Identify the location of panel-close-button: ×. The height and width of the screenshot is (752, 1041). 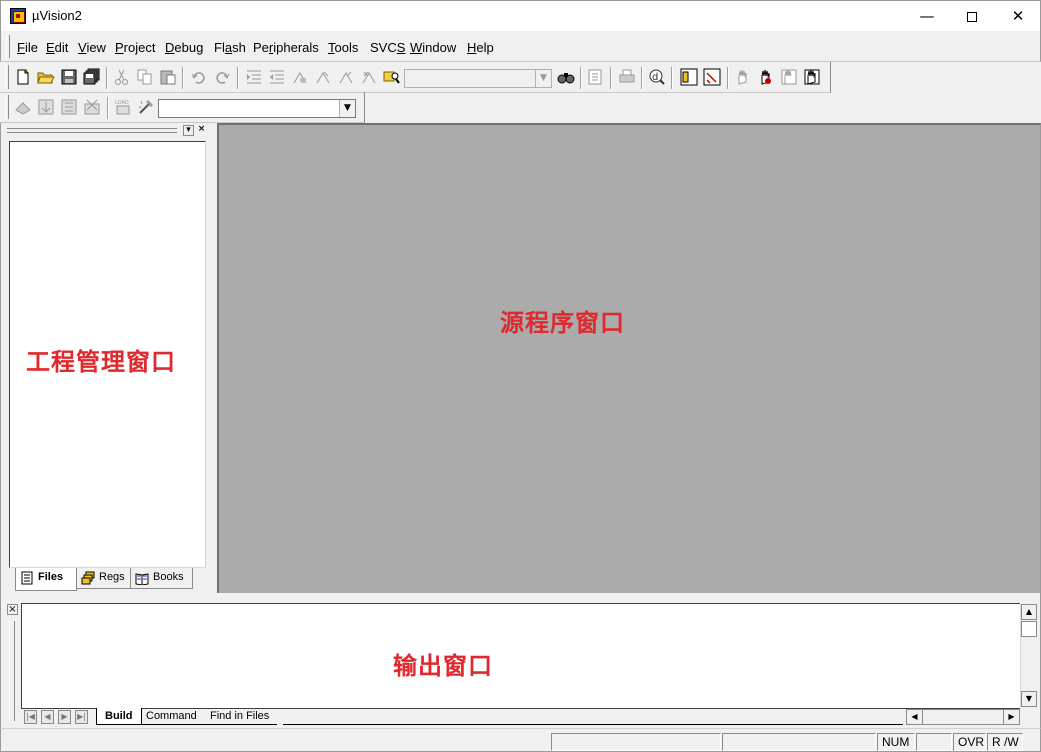
(201, 130).